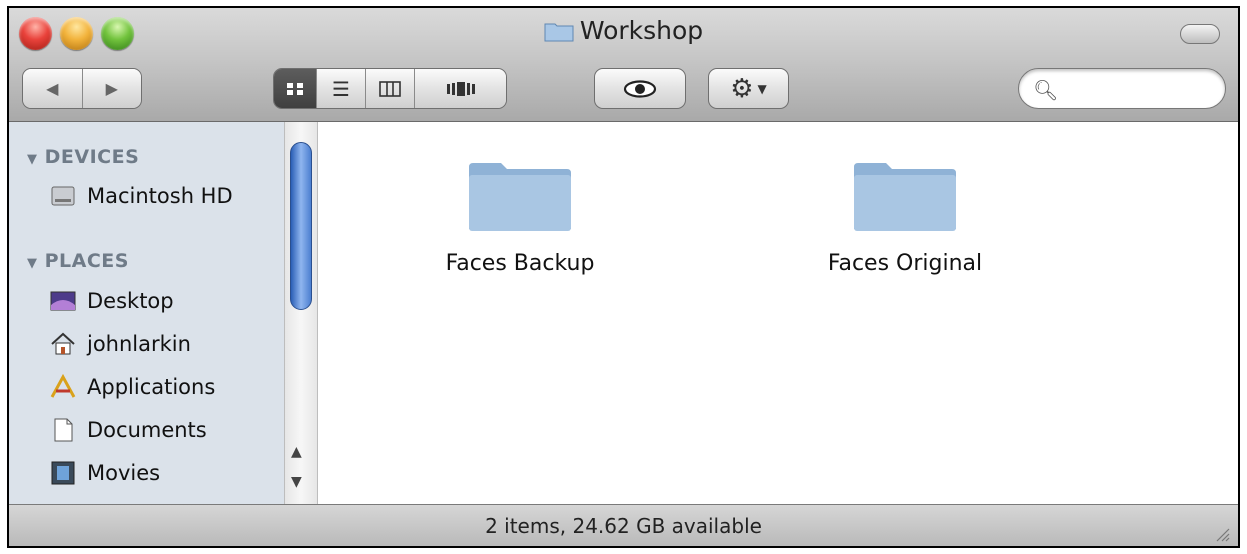 This screenshot has width=1247, height=554. What do you see at coordinates (1222, 534) in the screenshot?
I see `resize-grip-icon` at bounding box center [1222, 534].